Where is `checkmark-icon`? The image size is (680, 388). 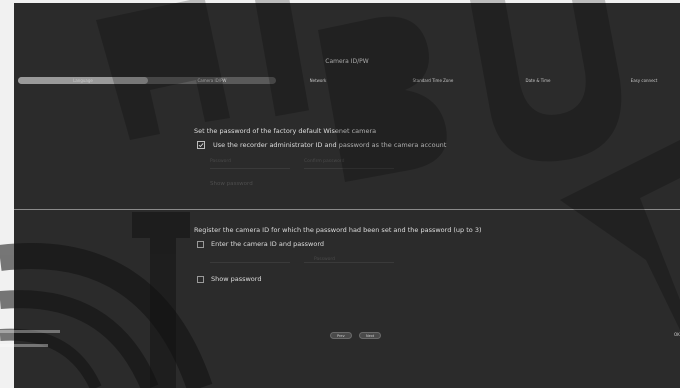
checkmark-icon is located at coordinates (201, 145).